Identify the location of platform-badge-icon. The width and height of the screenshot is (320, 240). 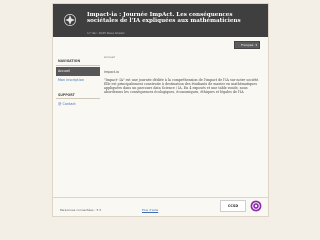
(256, 206).